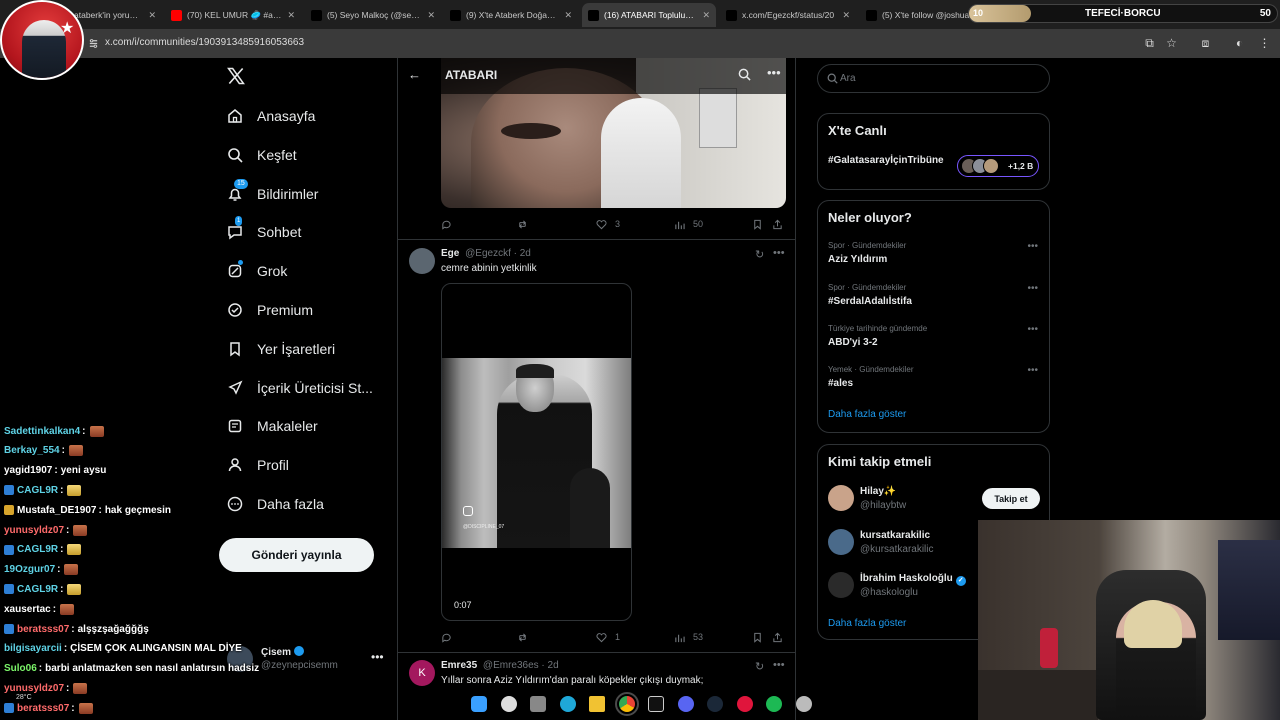 This screenshot has height=720, width=1280. I want to click on chat-username: Sadettinkalkan4, so click(42, 431).